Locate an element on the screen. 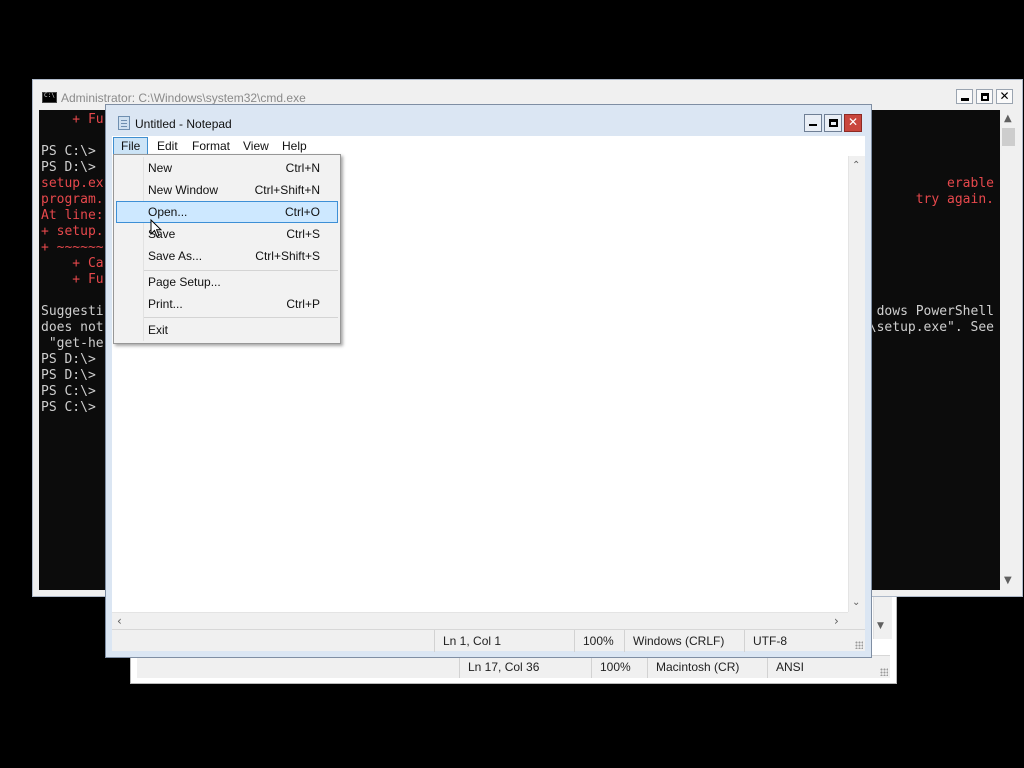 This screenshot has width=1024, height=768. console-line: At line: is located at coordinates (72, 215).